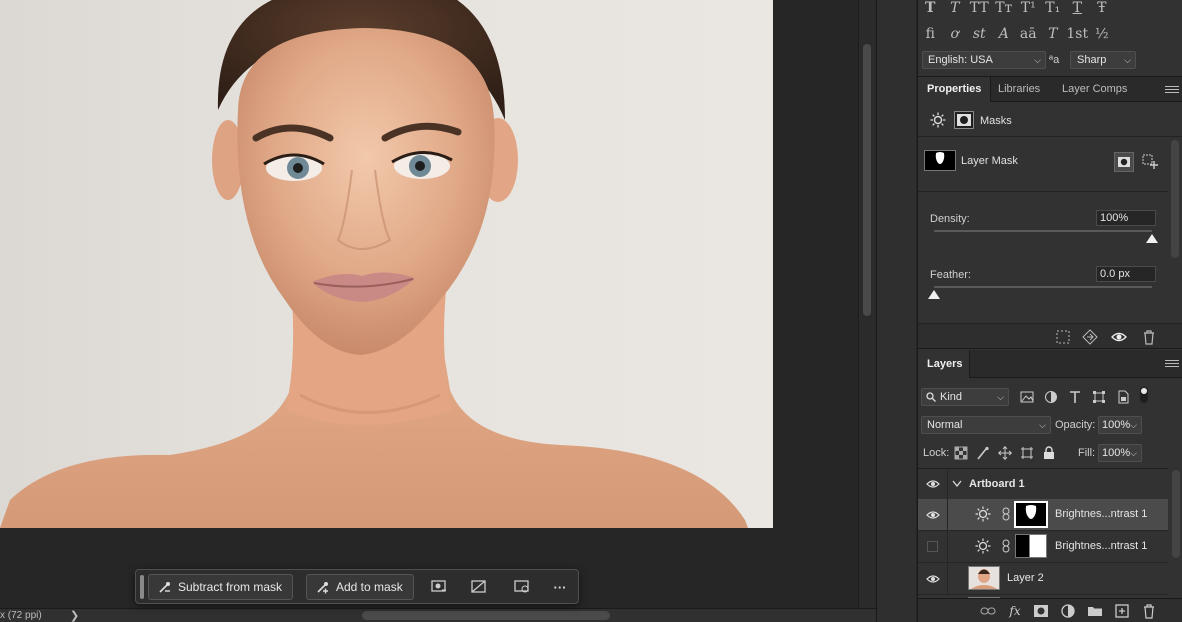 This screenshot has width=1182, height=622. What do you see at coordinates (1019, 89) in the screenshot?
I see `tab-libraries: Libraries` at bounding box center [1019, 89].